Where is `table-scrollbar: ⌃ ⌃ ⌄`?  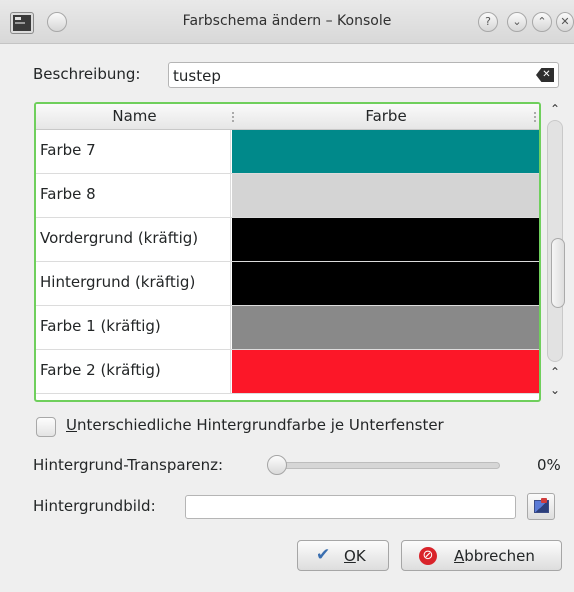
table-scrollbar: ⌃ ⌃ ⌄ is located at coordinates (555, 252).